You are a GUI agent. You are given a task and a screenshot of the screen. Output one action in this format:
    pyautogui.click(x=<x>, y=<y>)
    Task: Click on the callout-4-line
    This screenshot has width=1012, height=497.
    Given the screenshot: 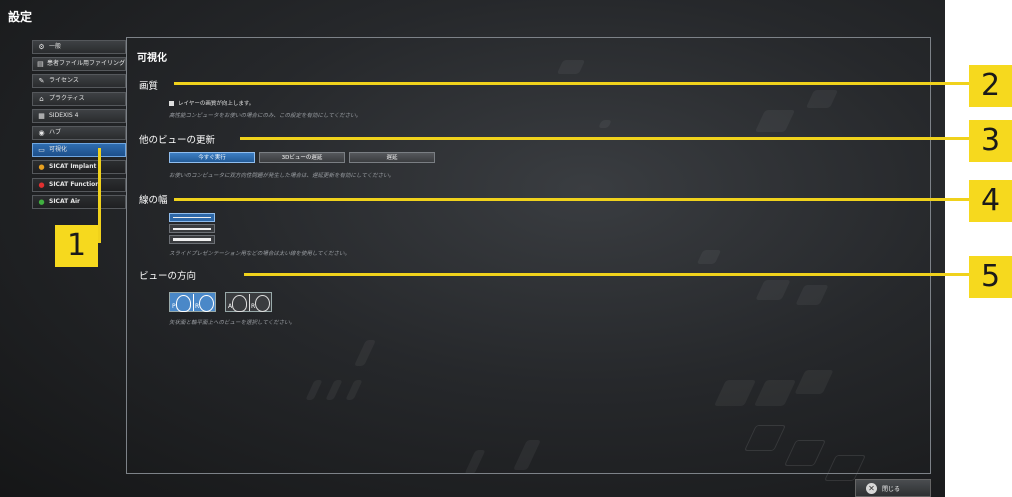 What is the action you would take?
    pyautogui.click(x=571, y=199)
    